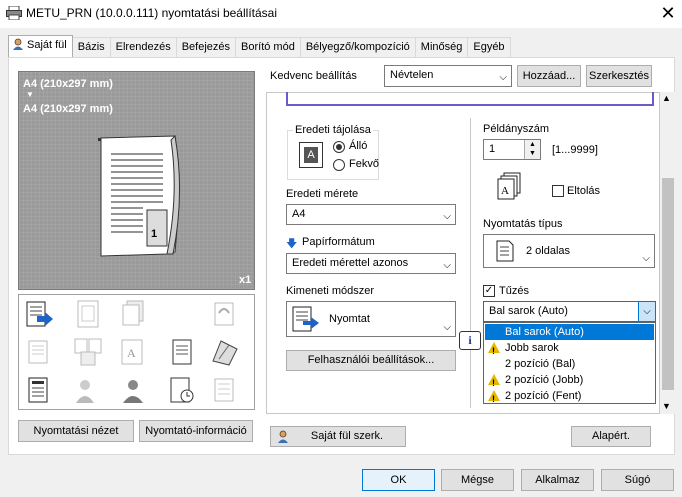 Image resolution: width=682 pixels, height=497 pixels. What do you see at coordinates (371, 319) in the screenshot?
I see `output-method-select: Nyomtat ⌵` at bounding box center [371, 319].